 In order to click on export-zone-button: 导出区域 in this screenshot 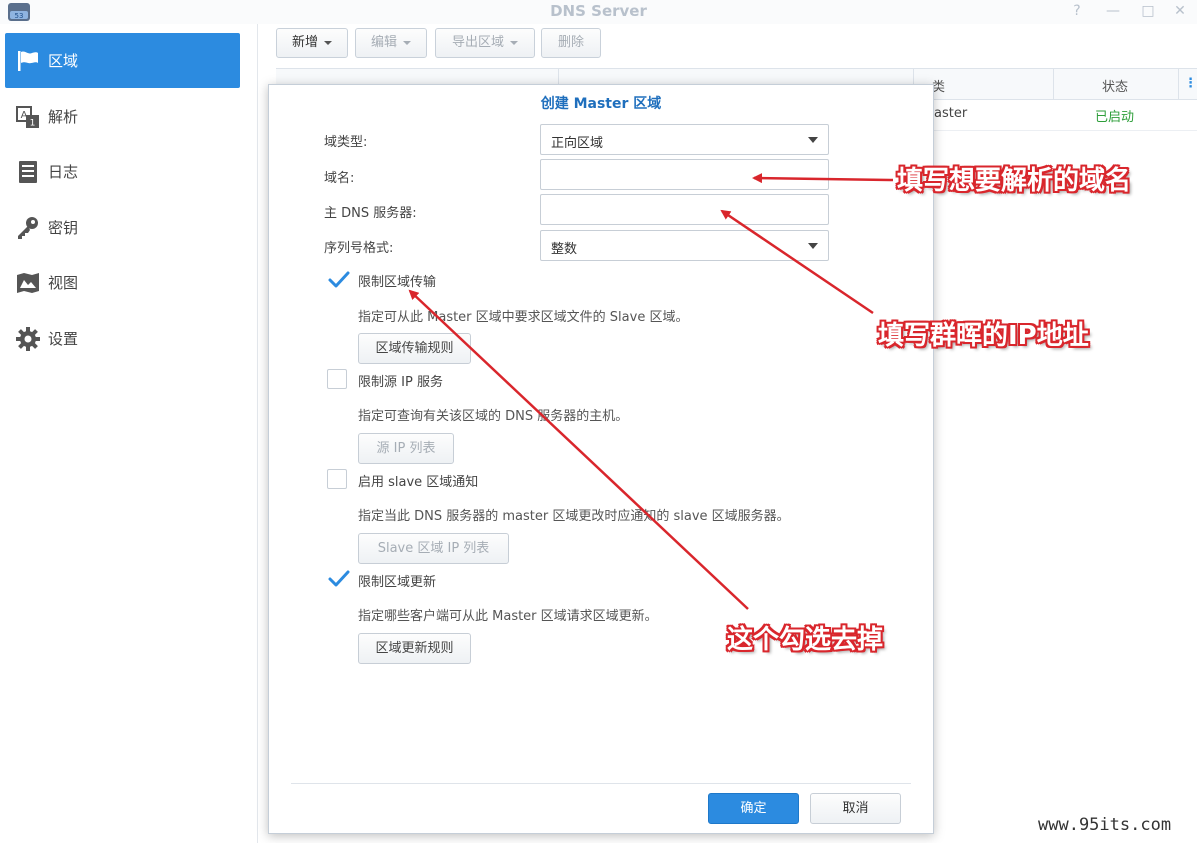, I will do `click(485, 43)`.